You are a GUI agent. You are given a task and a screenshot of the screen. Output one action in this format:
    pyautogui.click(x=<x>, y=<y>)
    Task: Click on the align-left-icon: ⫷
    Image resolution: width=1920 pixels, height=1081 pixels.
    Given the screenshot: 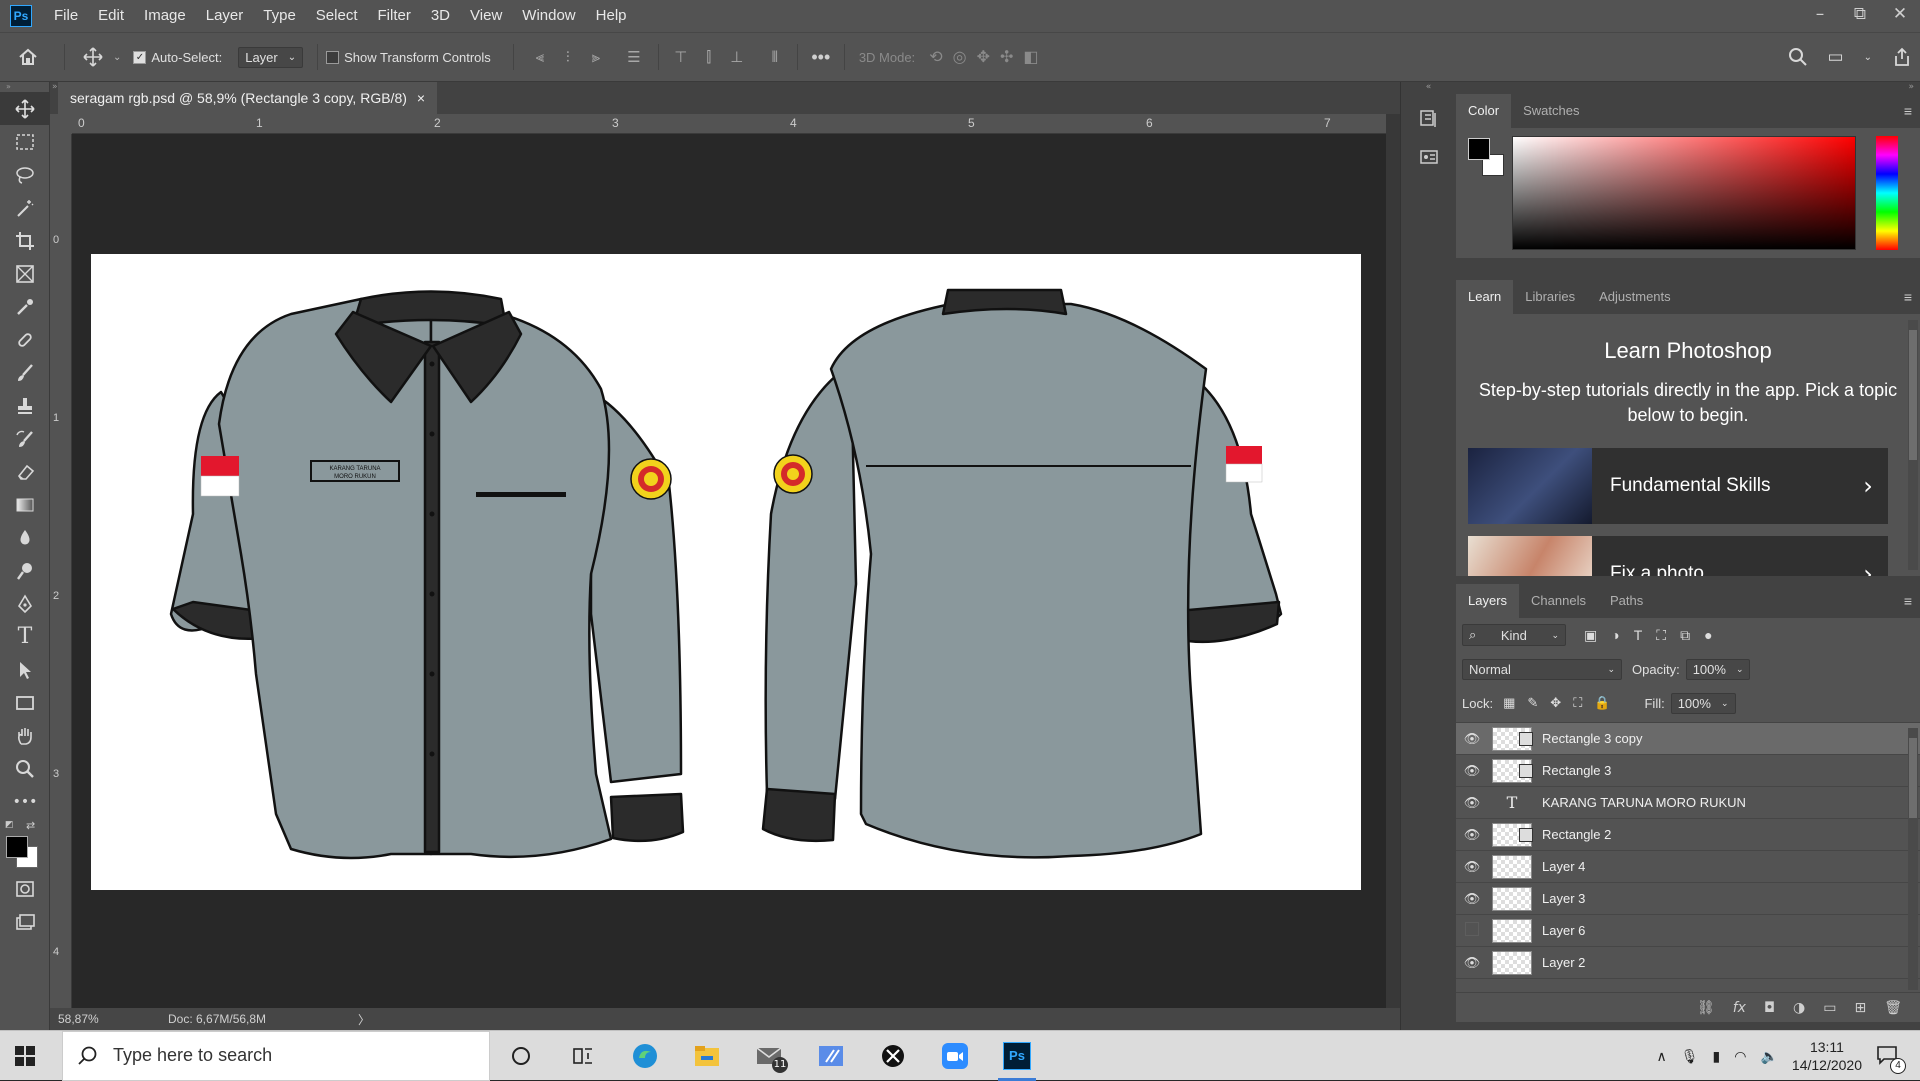 What is the action you would take?
    pyautogui.click(x=540, y=57)
    